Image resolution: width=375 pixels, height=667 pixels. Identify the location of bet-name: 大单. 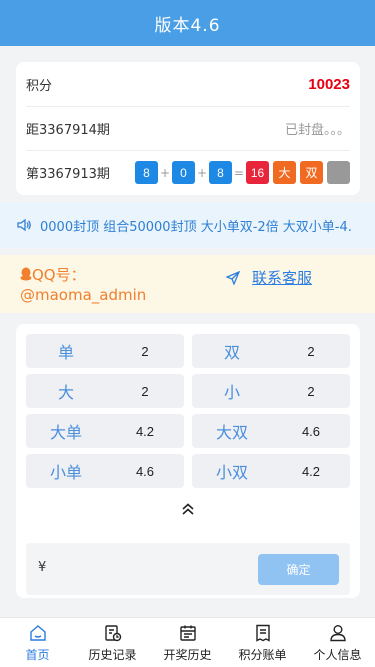
(65, 432).